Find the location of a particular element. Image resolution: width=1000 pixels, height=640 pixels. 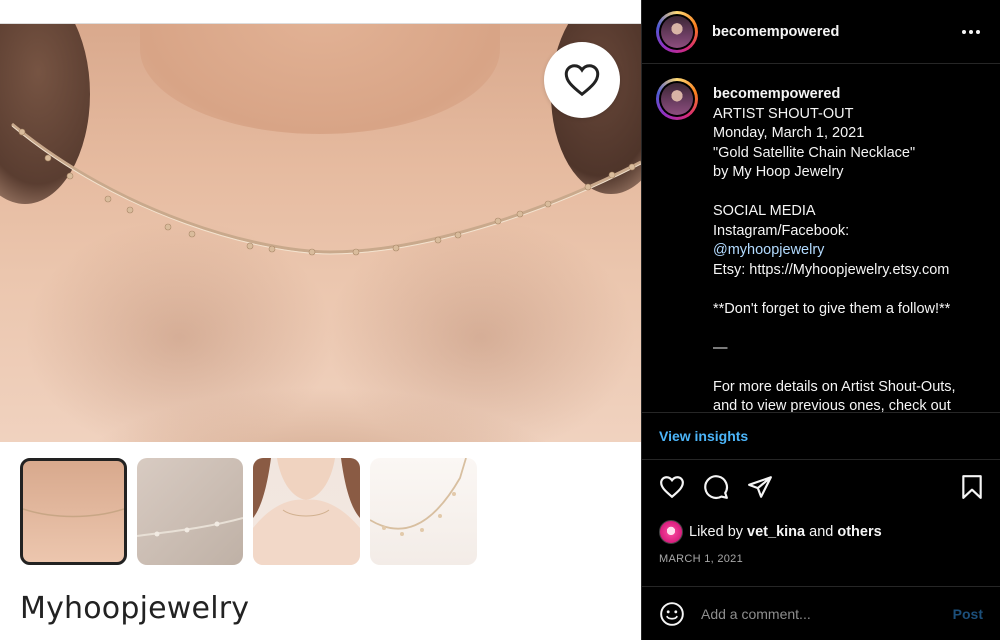

bookmark-icon is located at coordinates (972, 487).